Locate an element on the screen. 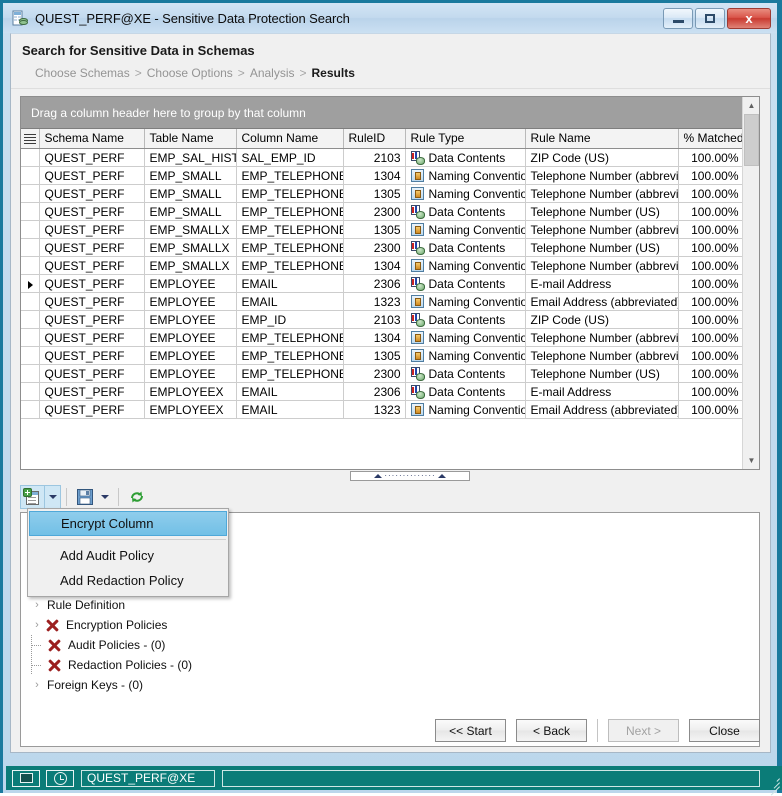 The height and width of the screenshot is (796, 782). tree-node: › Rule Definition is located at coordinates (390, 605).